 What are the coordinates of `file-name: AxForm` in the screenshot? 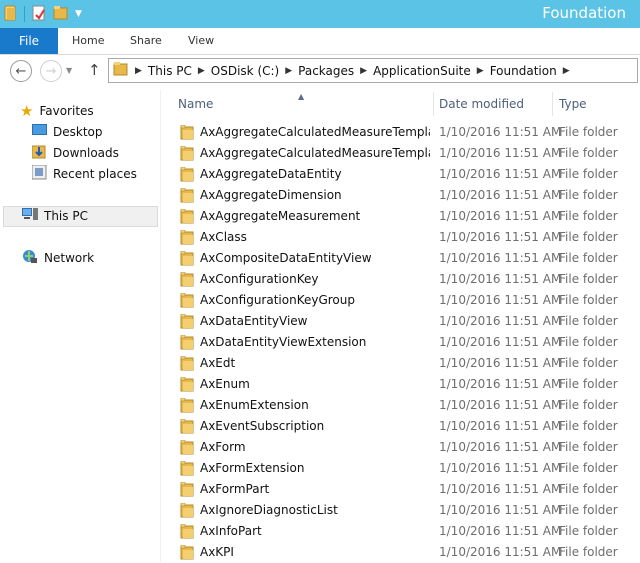 It's located at (223, 447).